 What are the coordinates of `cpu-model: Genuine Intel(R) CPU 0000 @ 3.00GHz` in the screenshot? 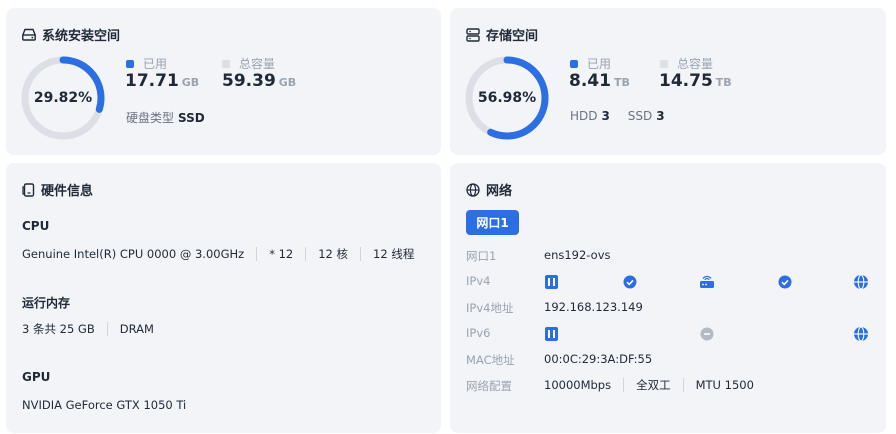 It's located at (133, 254).